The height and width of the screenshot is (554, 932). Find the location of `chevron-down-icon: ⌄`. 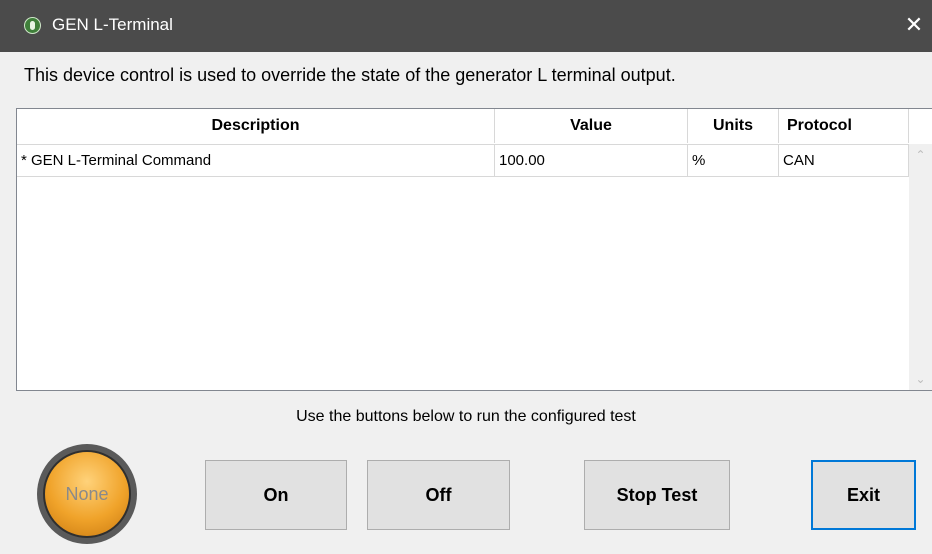

chevron-down-icon: ⌄ is located at coordinates (920, 379).